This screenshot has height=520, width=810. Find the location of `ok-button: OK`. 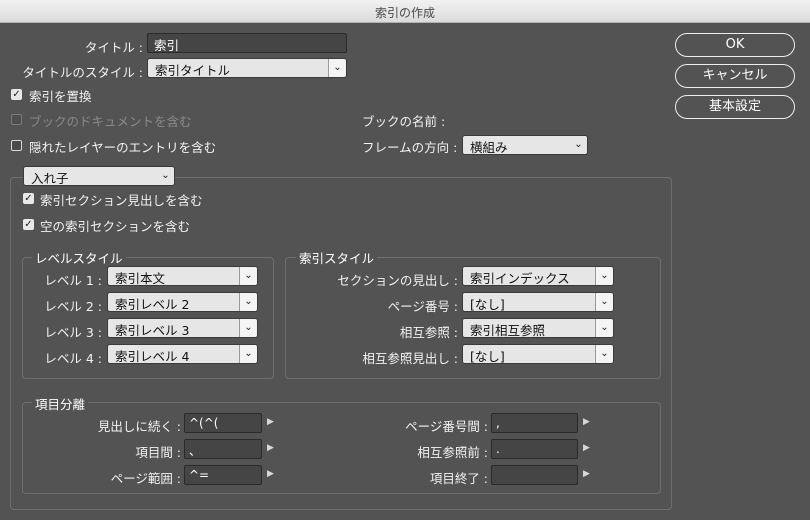

ok-button: OK is located at coordinates (735, 45).